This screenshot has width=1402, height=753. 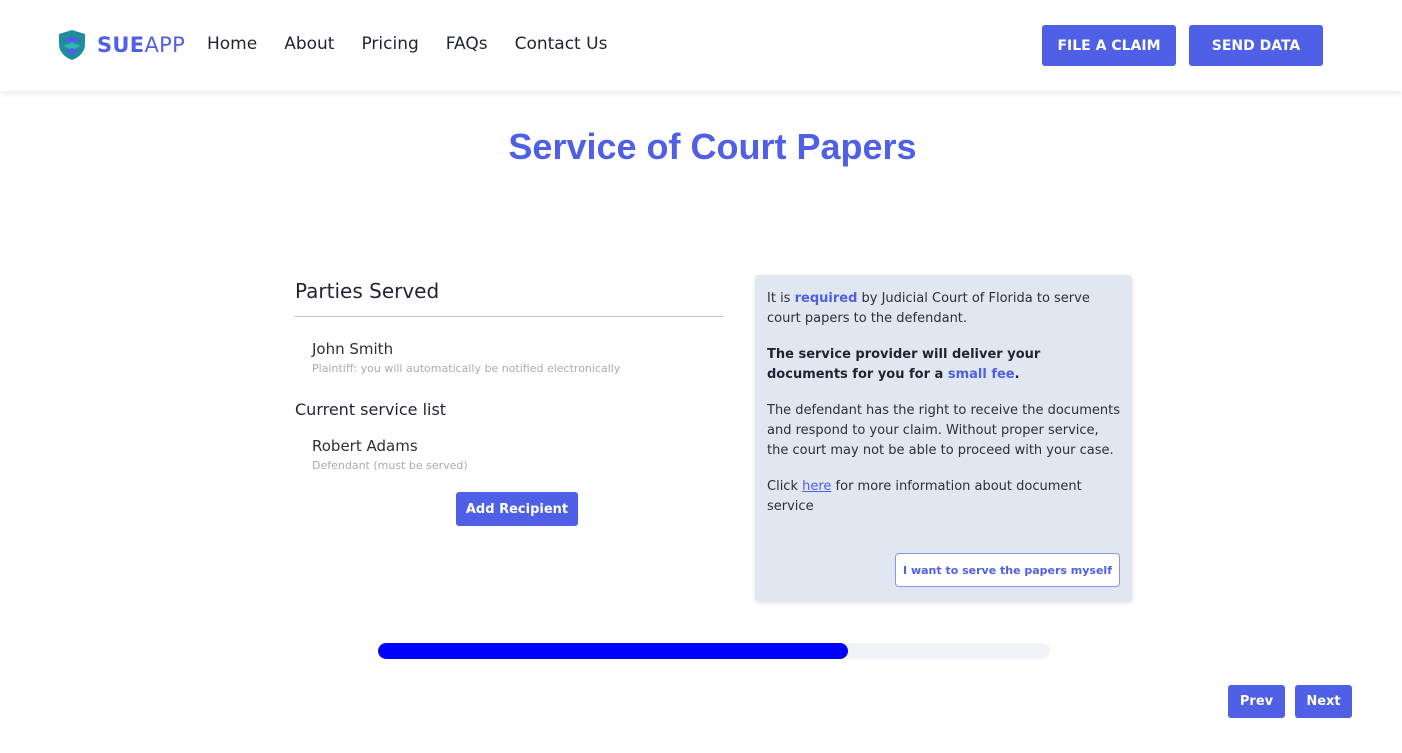 I want to click on info-small-fee-highlight: small fee, so click(x=981, y=374).